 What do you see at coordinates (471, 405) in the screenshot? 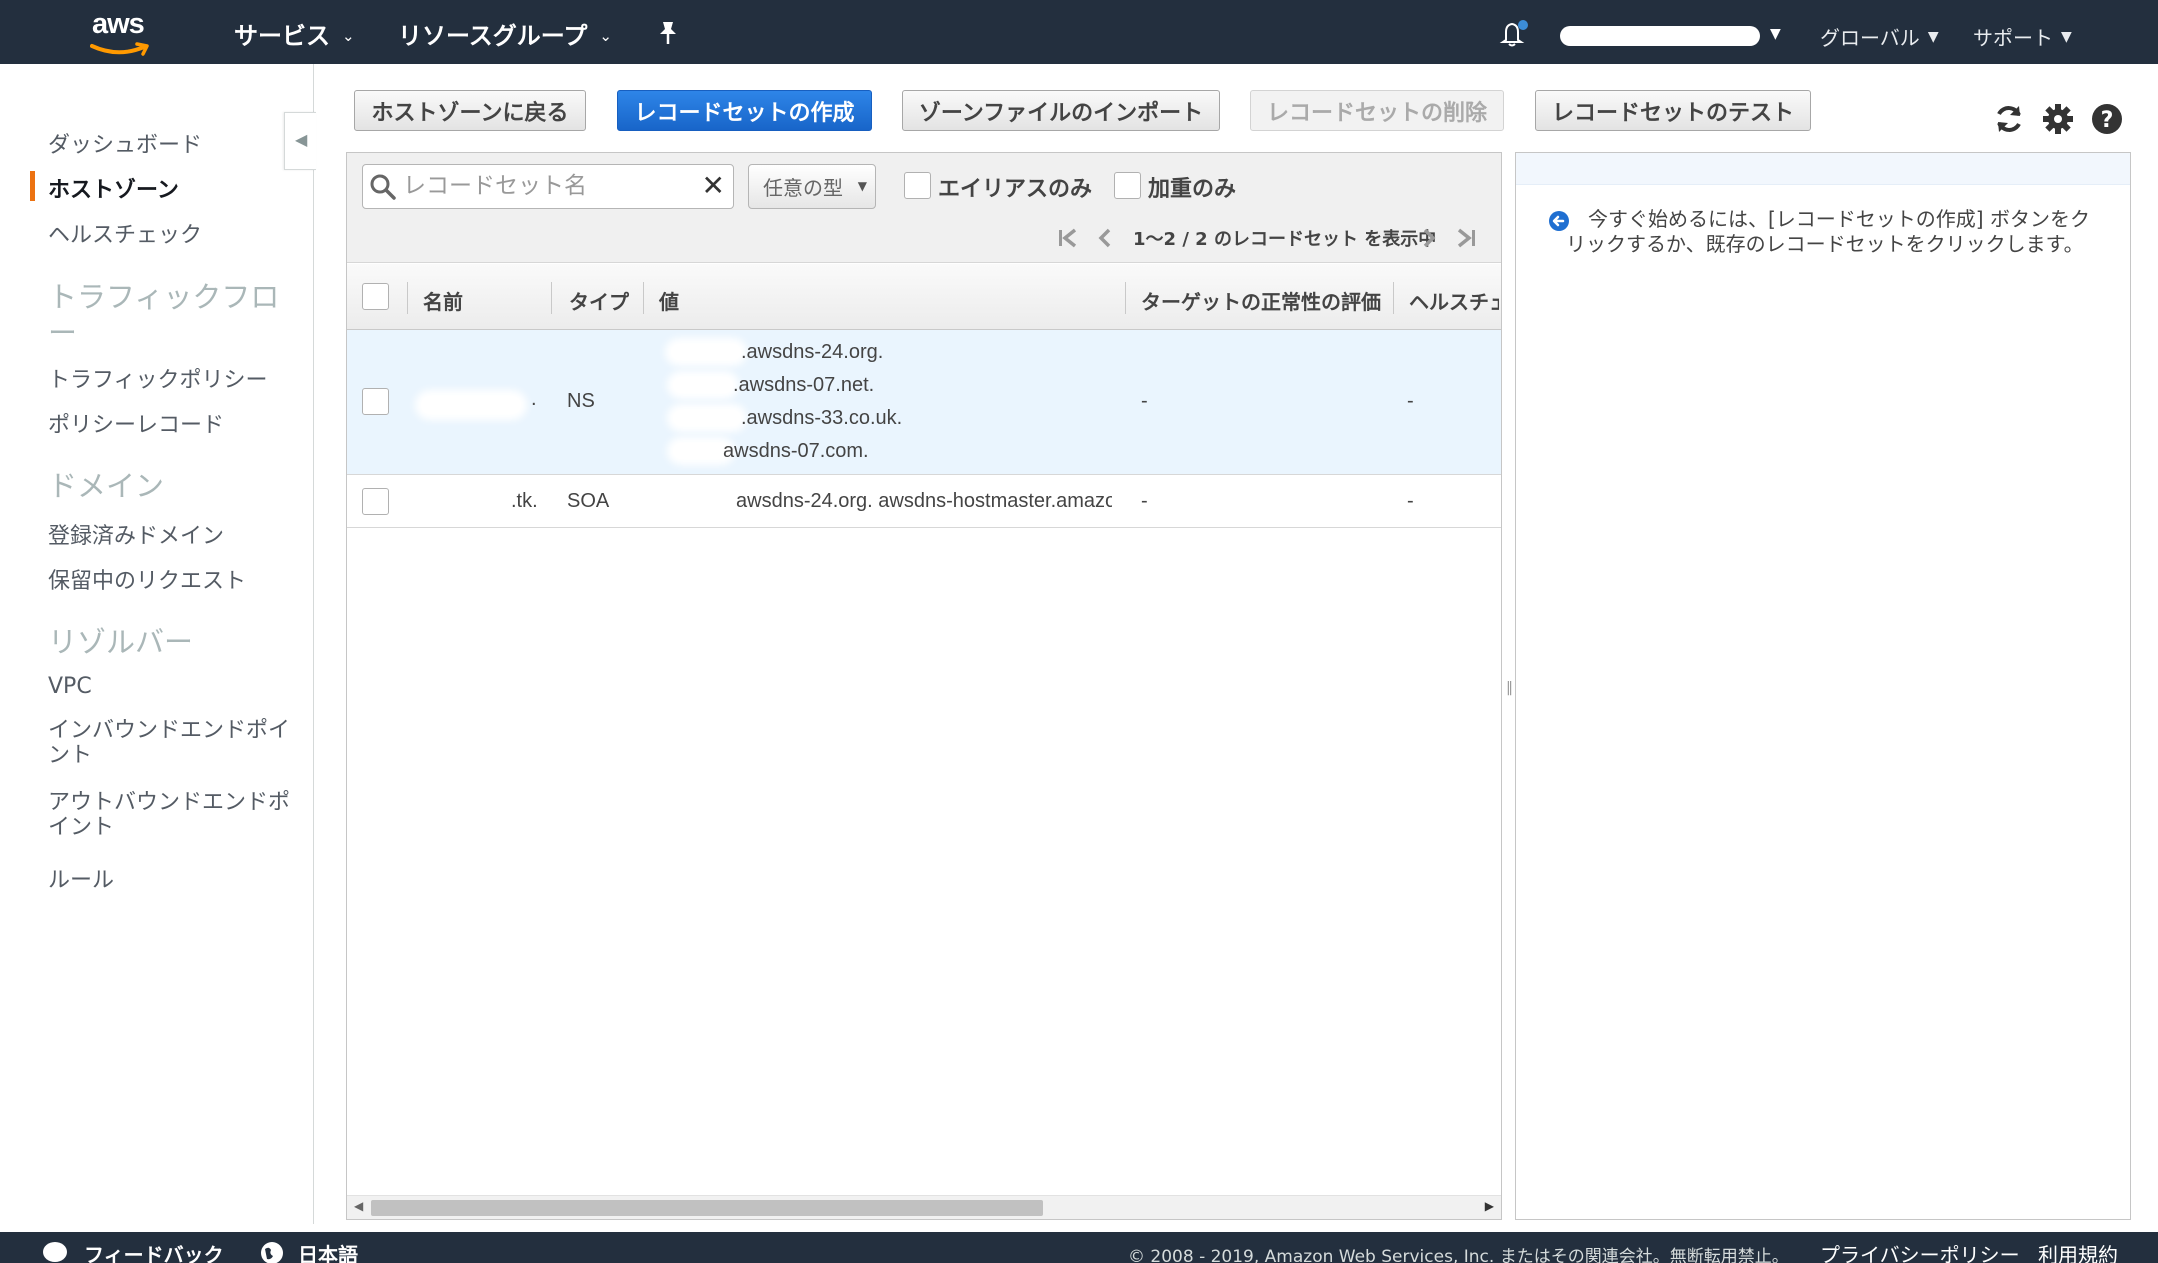
I see `redacted-name` at bounding box center [471, 405].